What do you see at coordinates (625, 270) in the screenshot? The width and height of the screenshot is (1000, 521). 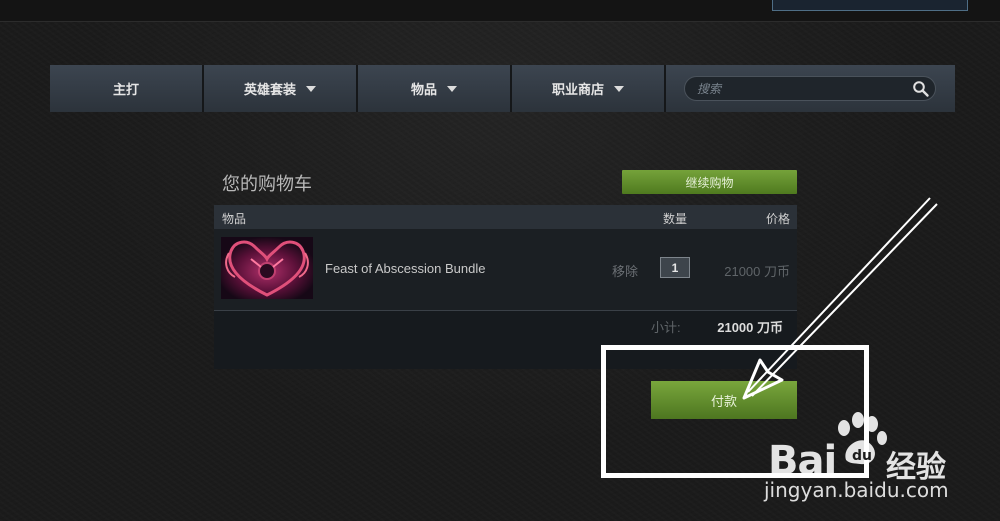 I see `remove-link: 移除` at bounding box center [625, 270].